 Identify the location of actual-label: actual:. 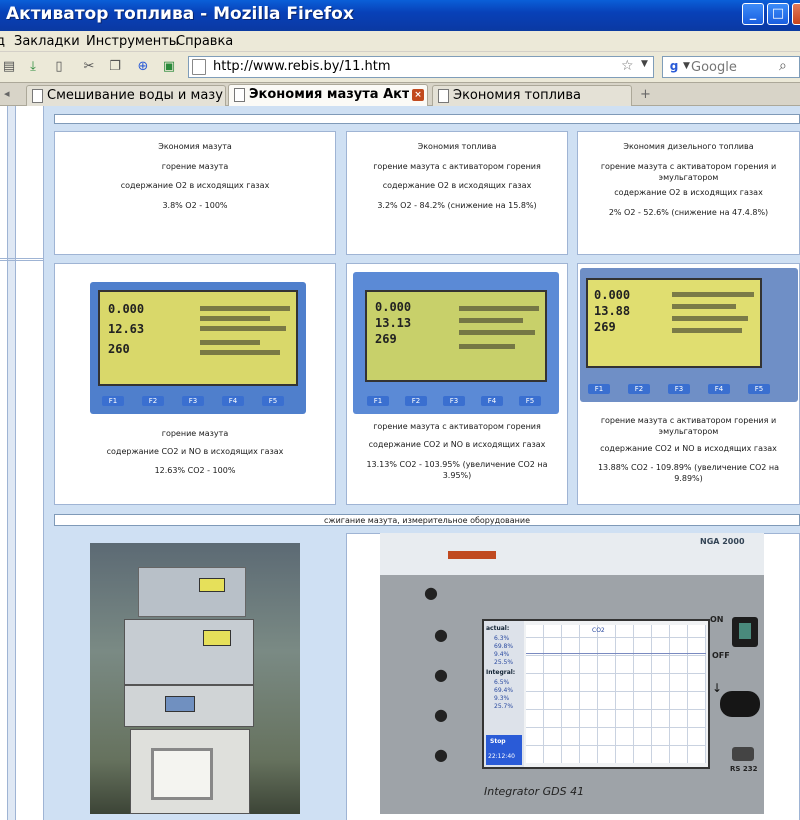
(498, 628).